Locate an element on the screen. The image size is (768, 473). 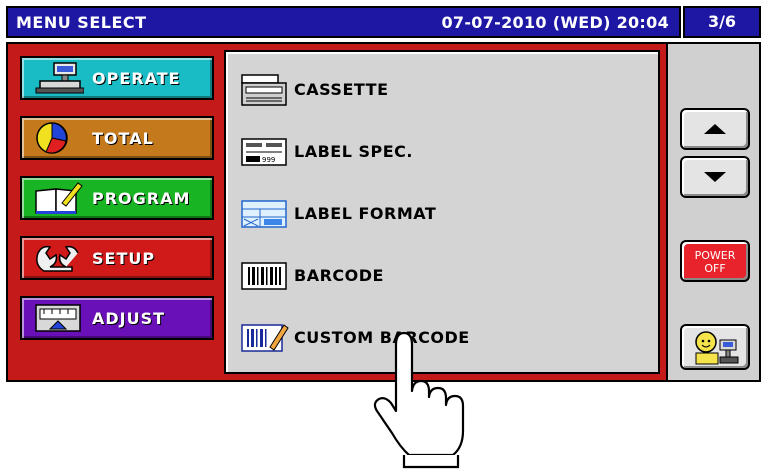
date-time: 07-07-2010 (WED) 20:04 is located at coordinates (555, 22).